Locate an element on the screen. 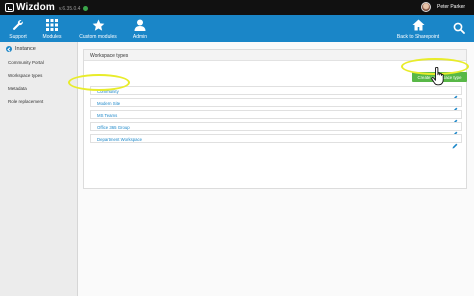 This screenshot has width=474, height=296. nav-modules-label: Modules is located at coordinates (52, 37).